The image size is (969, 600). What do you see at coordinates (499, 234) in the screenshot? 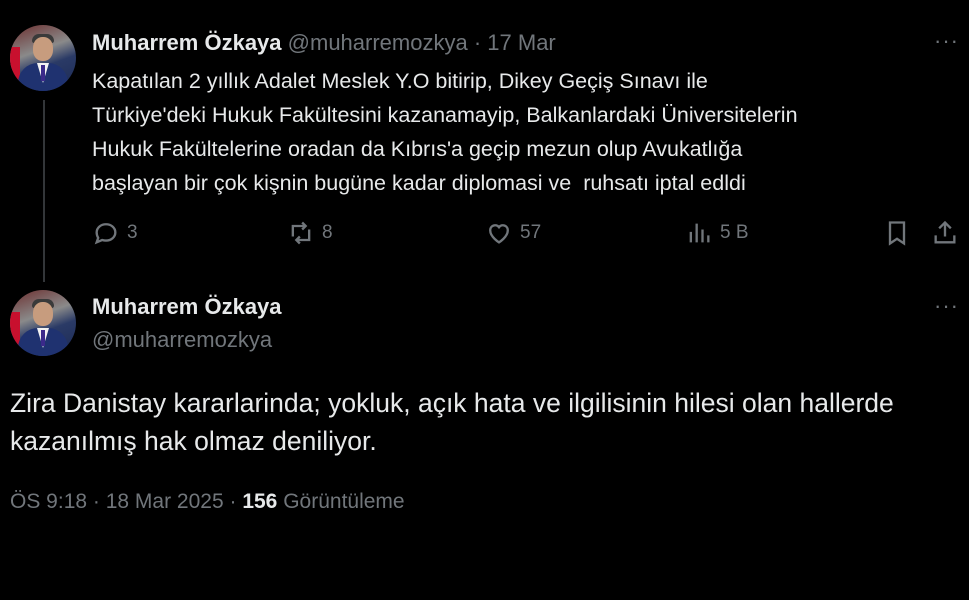
I see `like-icon` at bounding box center [499, 234].